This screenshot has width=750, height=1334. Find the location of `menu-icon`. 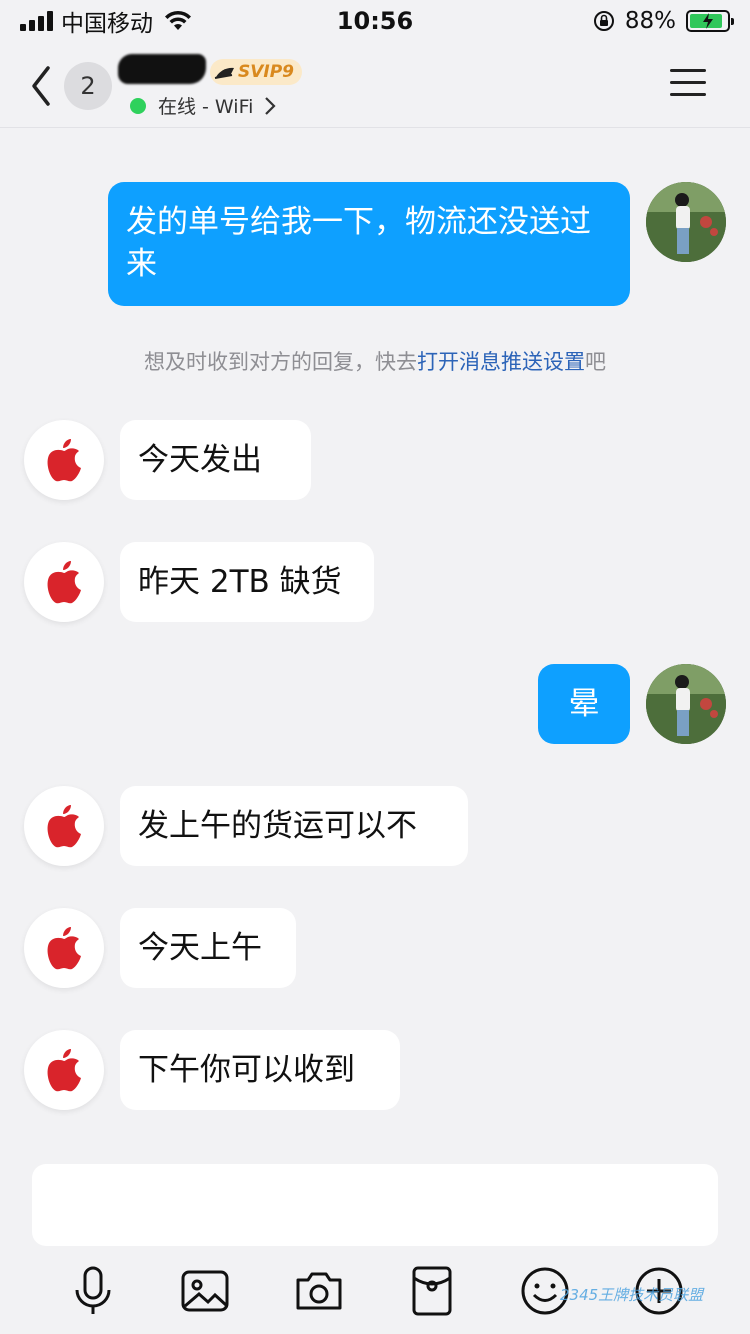

menu-icon is located at coordinates (688, 83).